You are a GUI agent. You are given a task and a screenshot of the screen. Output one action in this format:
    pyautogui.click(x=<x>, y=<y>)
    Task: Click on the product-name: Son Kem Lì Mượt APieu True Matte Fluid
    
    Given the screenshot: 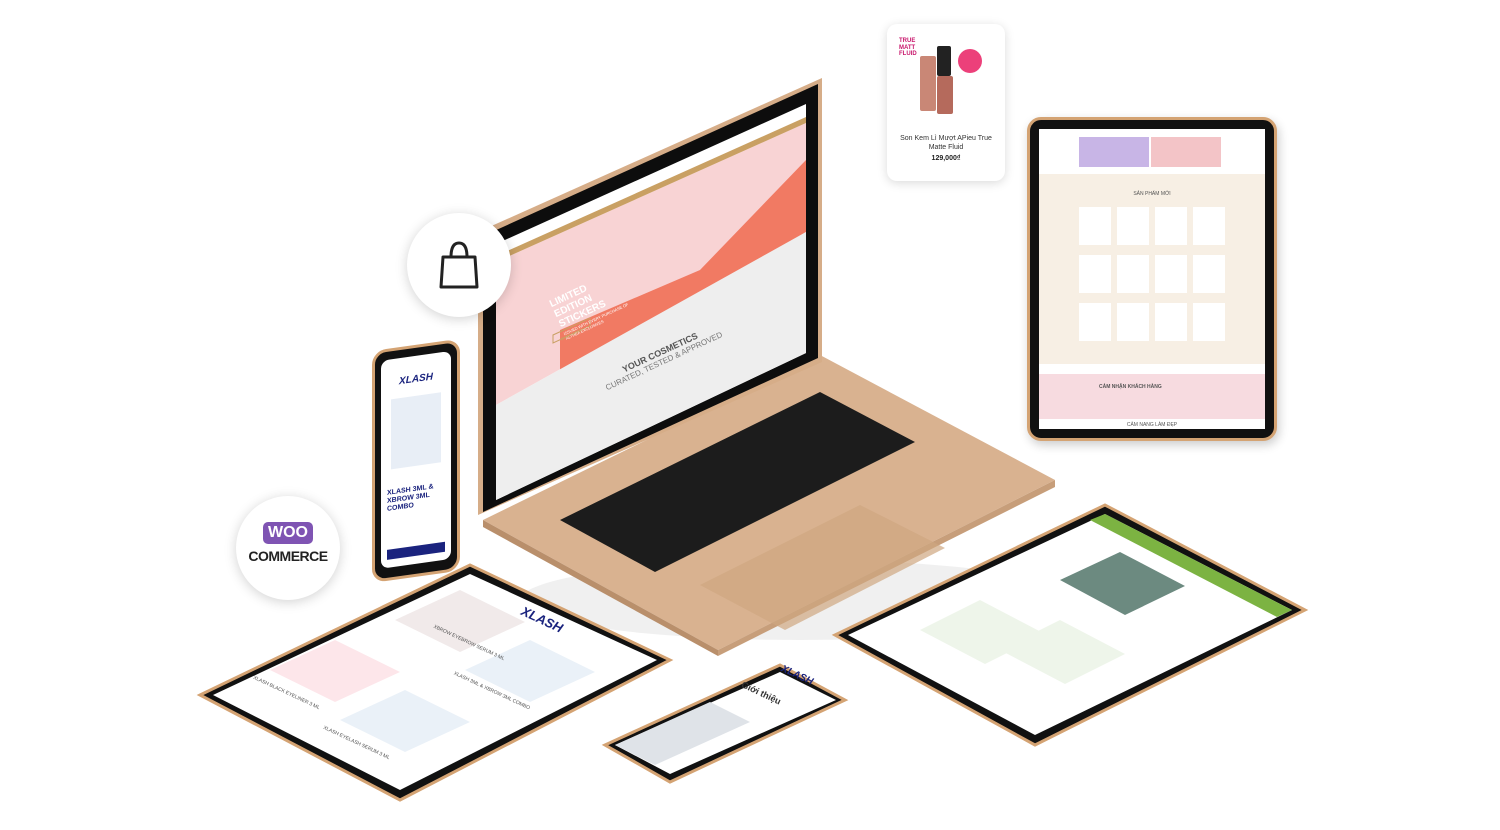 What is the action you would take?
    pyautogui.click(x=946, y=143)
    